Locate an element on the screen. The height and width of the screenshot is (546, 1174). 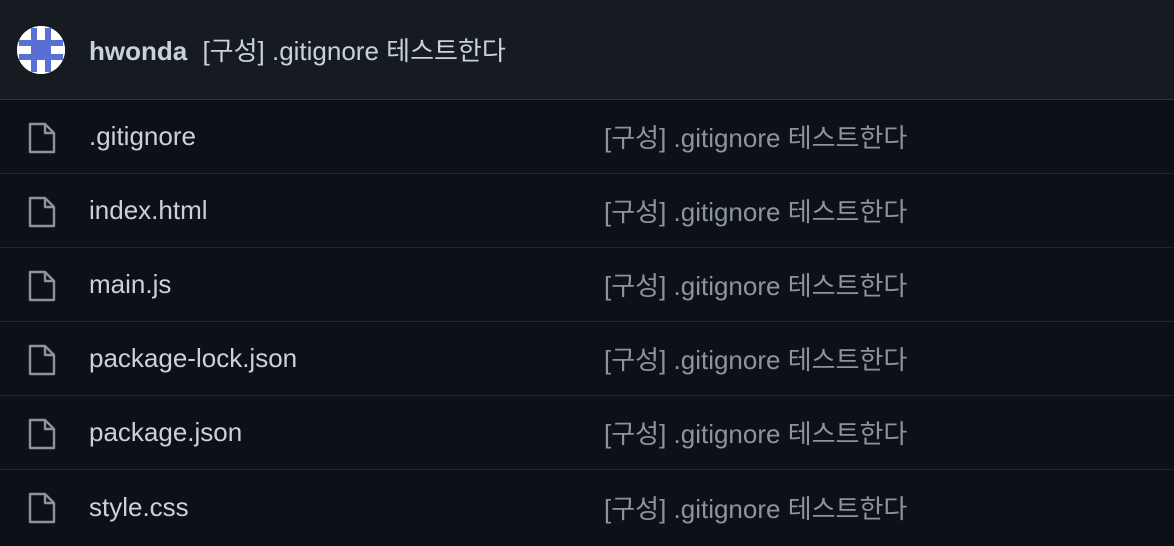
file-row: package-lock.json [구성] .gitignore 테스트한다 is located at coordinates (587, 359).